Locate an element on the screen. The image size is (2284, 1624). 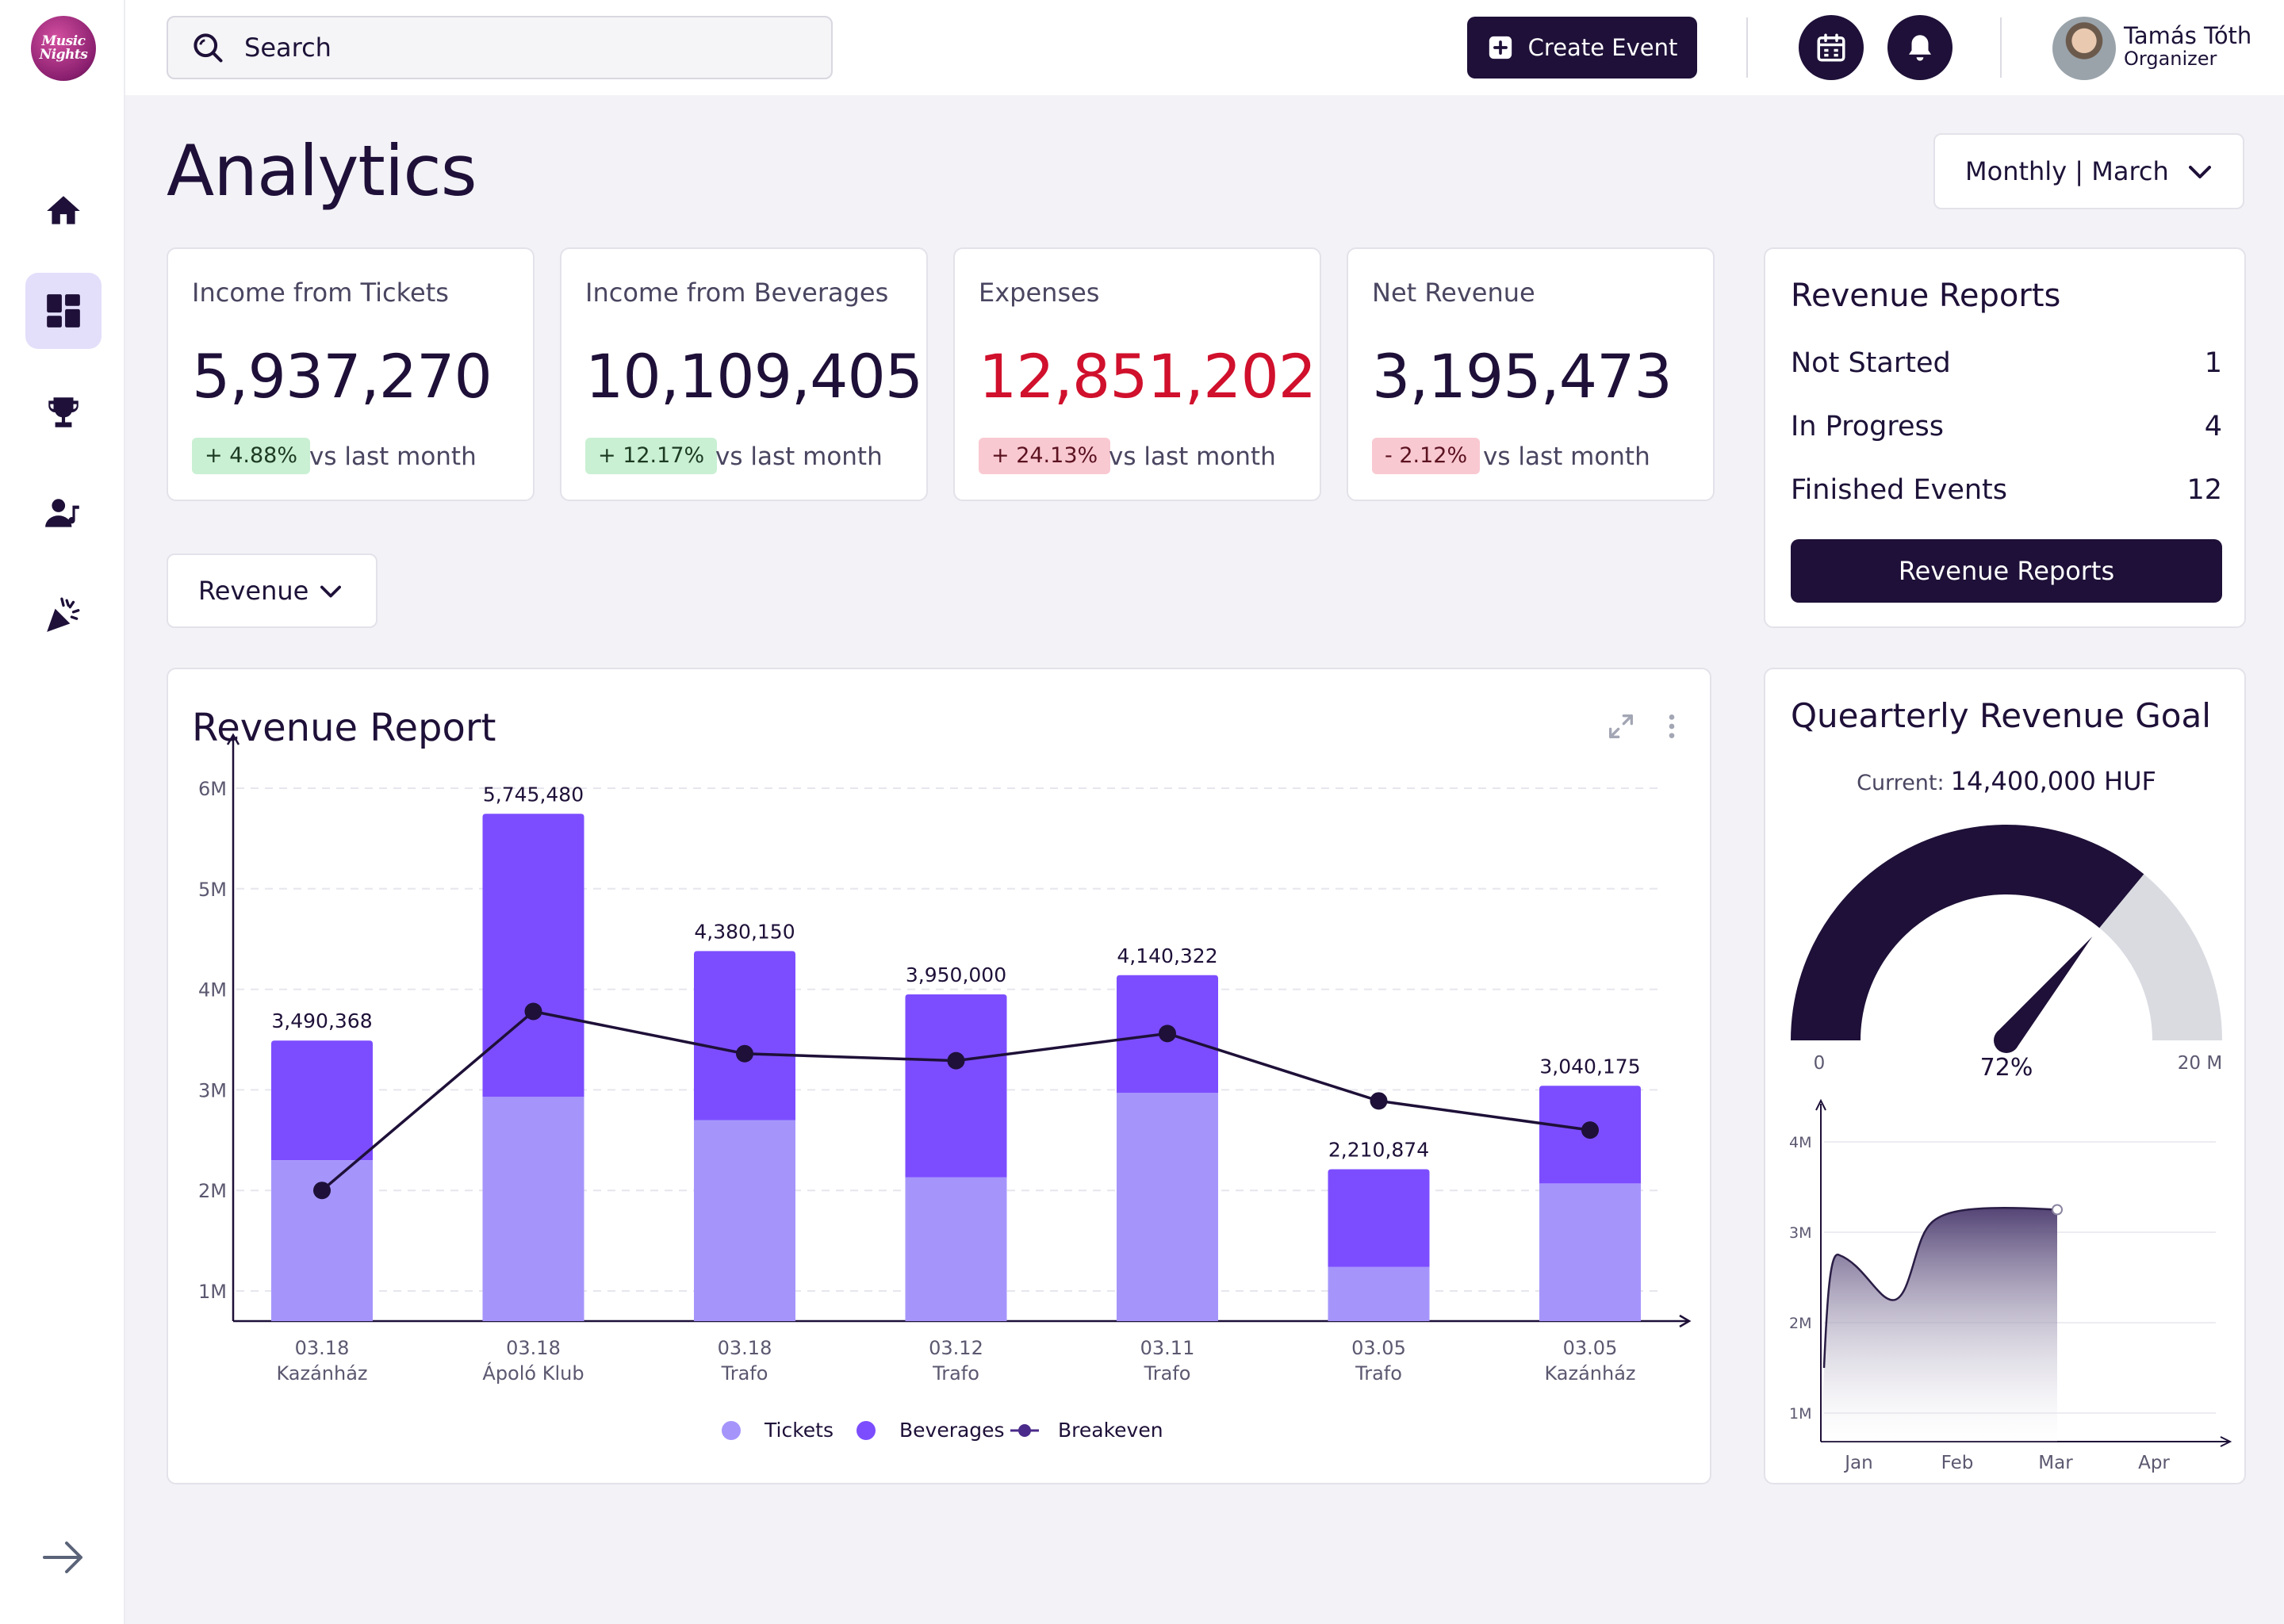
x-tick-venue: Ápoló Klub is located at coordinates (533, 1373).